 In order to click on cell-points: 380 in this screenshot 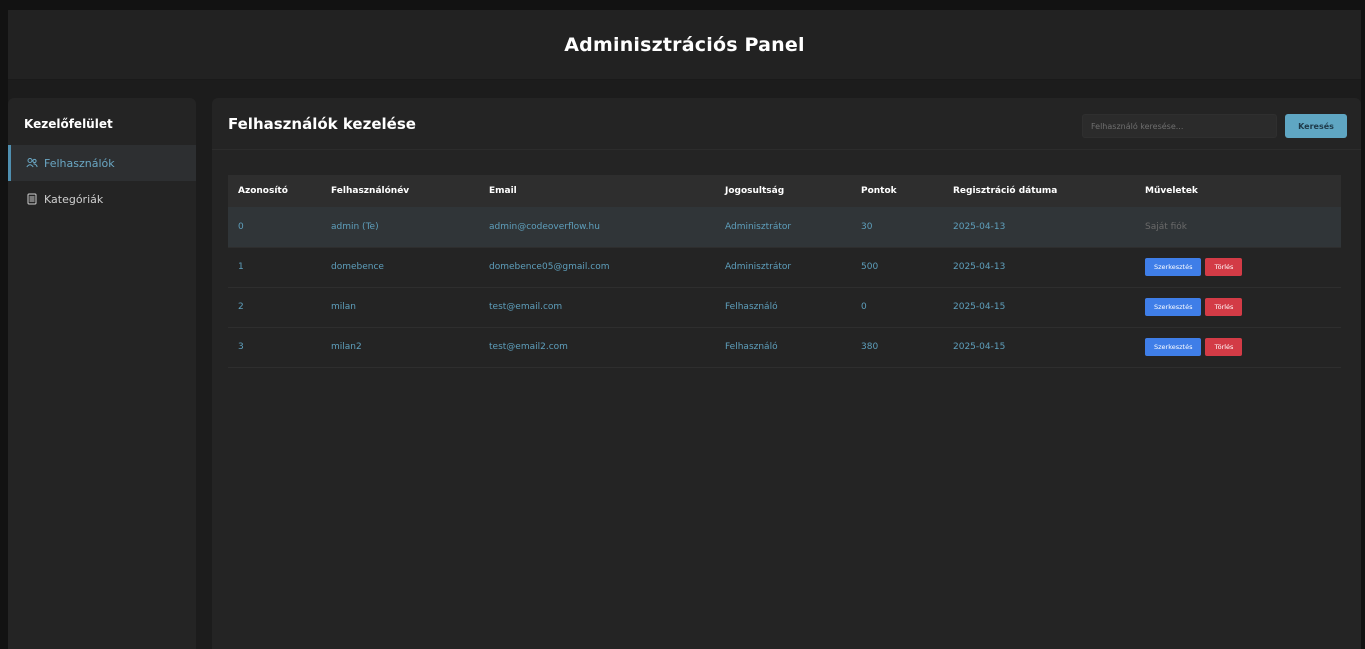, I will do `click(870, 347)`.